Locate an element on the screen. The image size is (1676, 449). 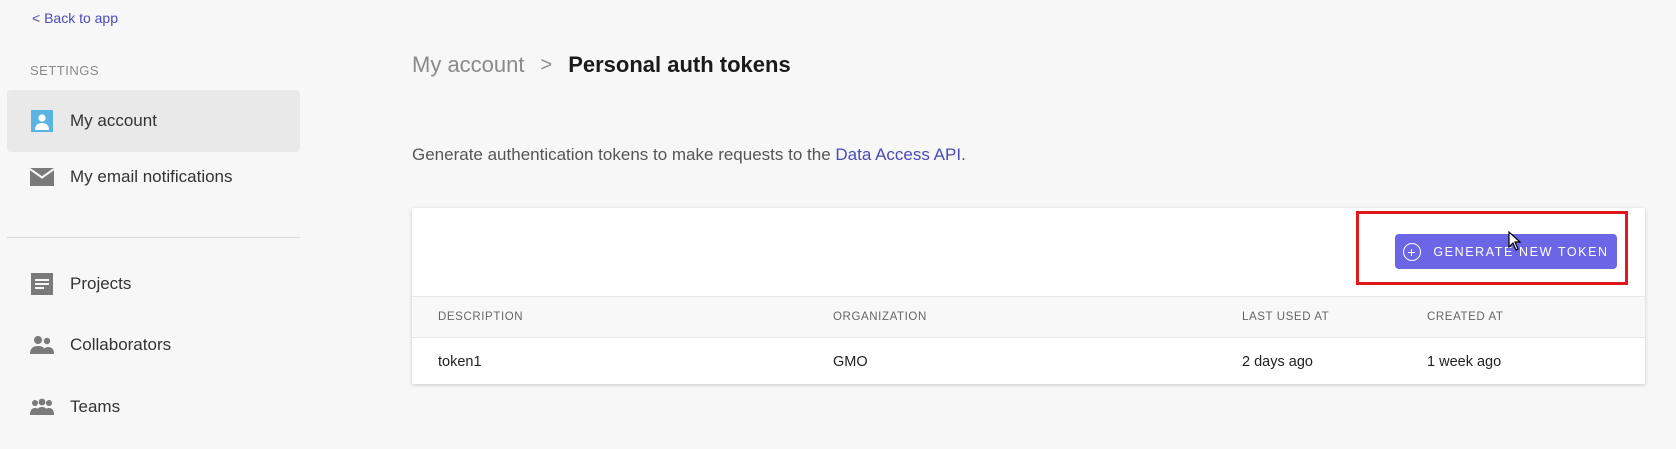
sidebar-item-label: My email notifications is located at coordinates (151, 176).